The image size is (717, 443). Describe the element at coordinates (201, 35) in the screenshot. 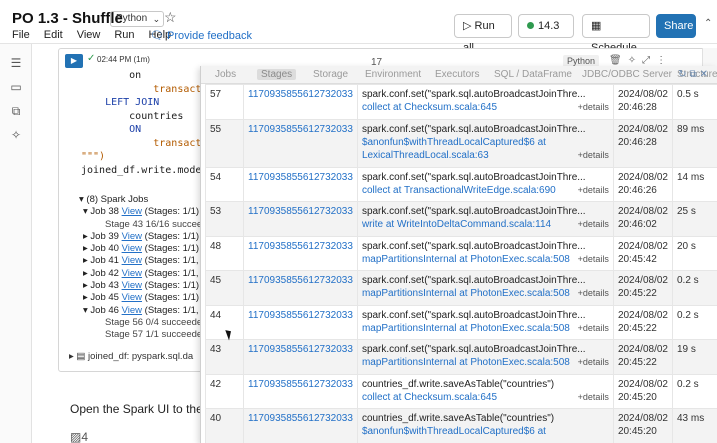

I see `provide-feedback-link: 🗨 Provide feedback` at that location.